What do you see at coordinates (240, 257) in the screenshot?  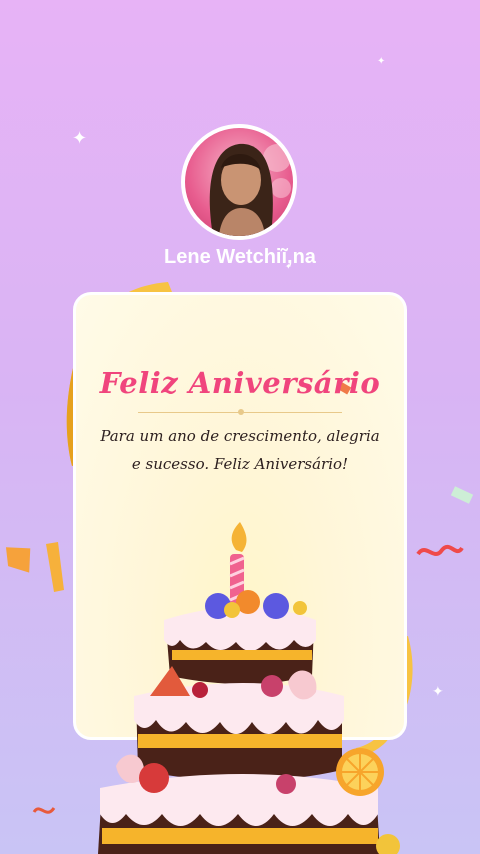 I see `user-name: Lene Wetchiĩ,na` at bounding box center [240, 257].